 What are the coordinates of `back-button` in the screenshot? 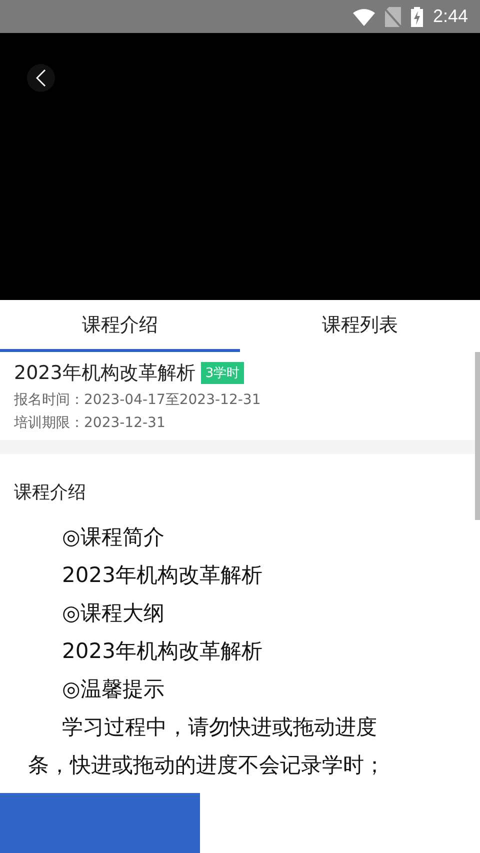 It's located at (41, 78).